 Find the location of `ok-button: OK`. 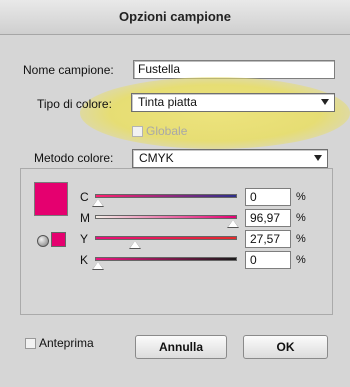

ok-button: OK is located at coordinates (285, 347).